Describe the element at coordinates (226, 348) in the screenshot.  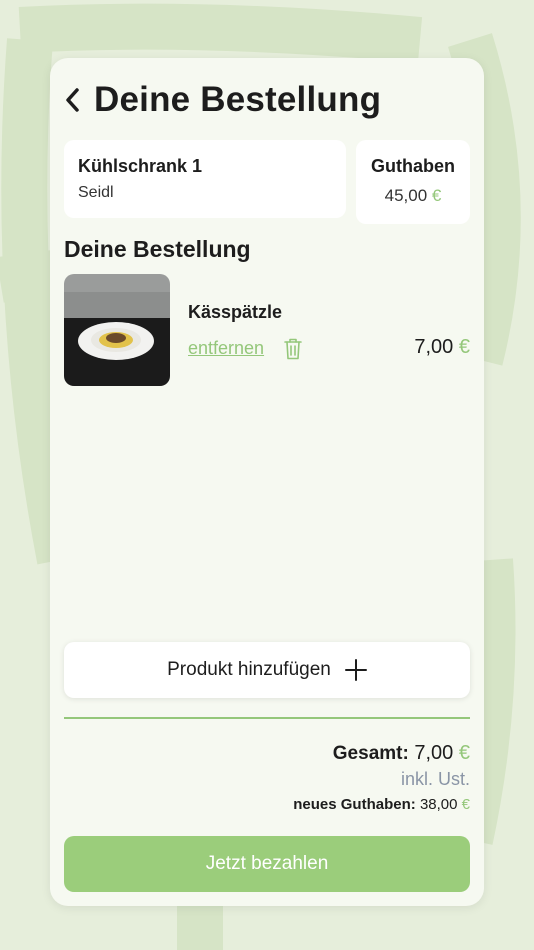
I see `remove-link: entfernen` at that location.